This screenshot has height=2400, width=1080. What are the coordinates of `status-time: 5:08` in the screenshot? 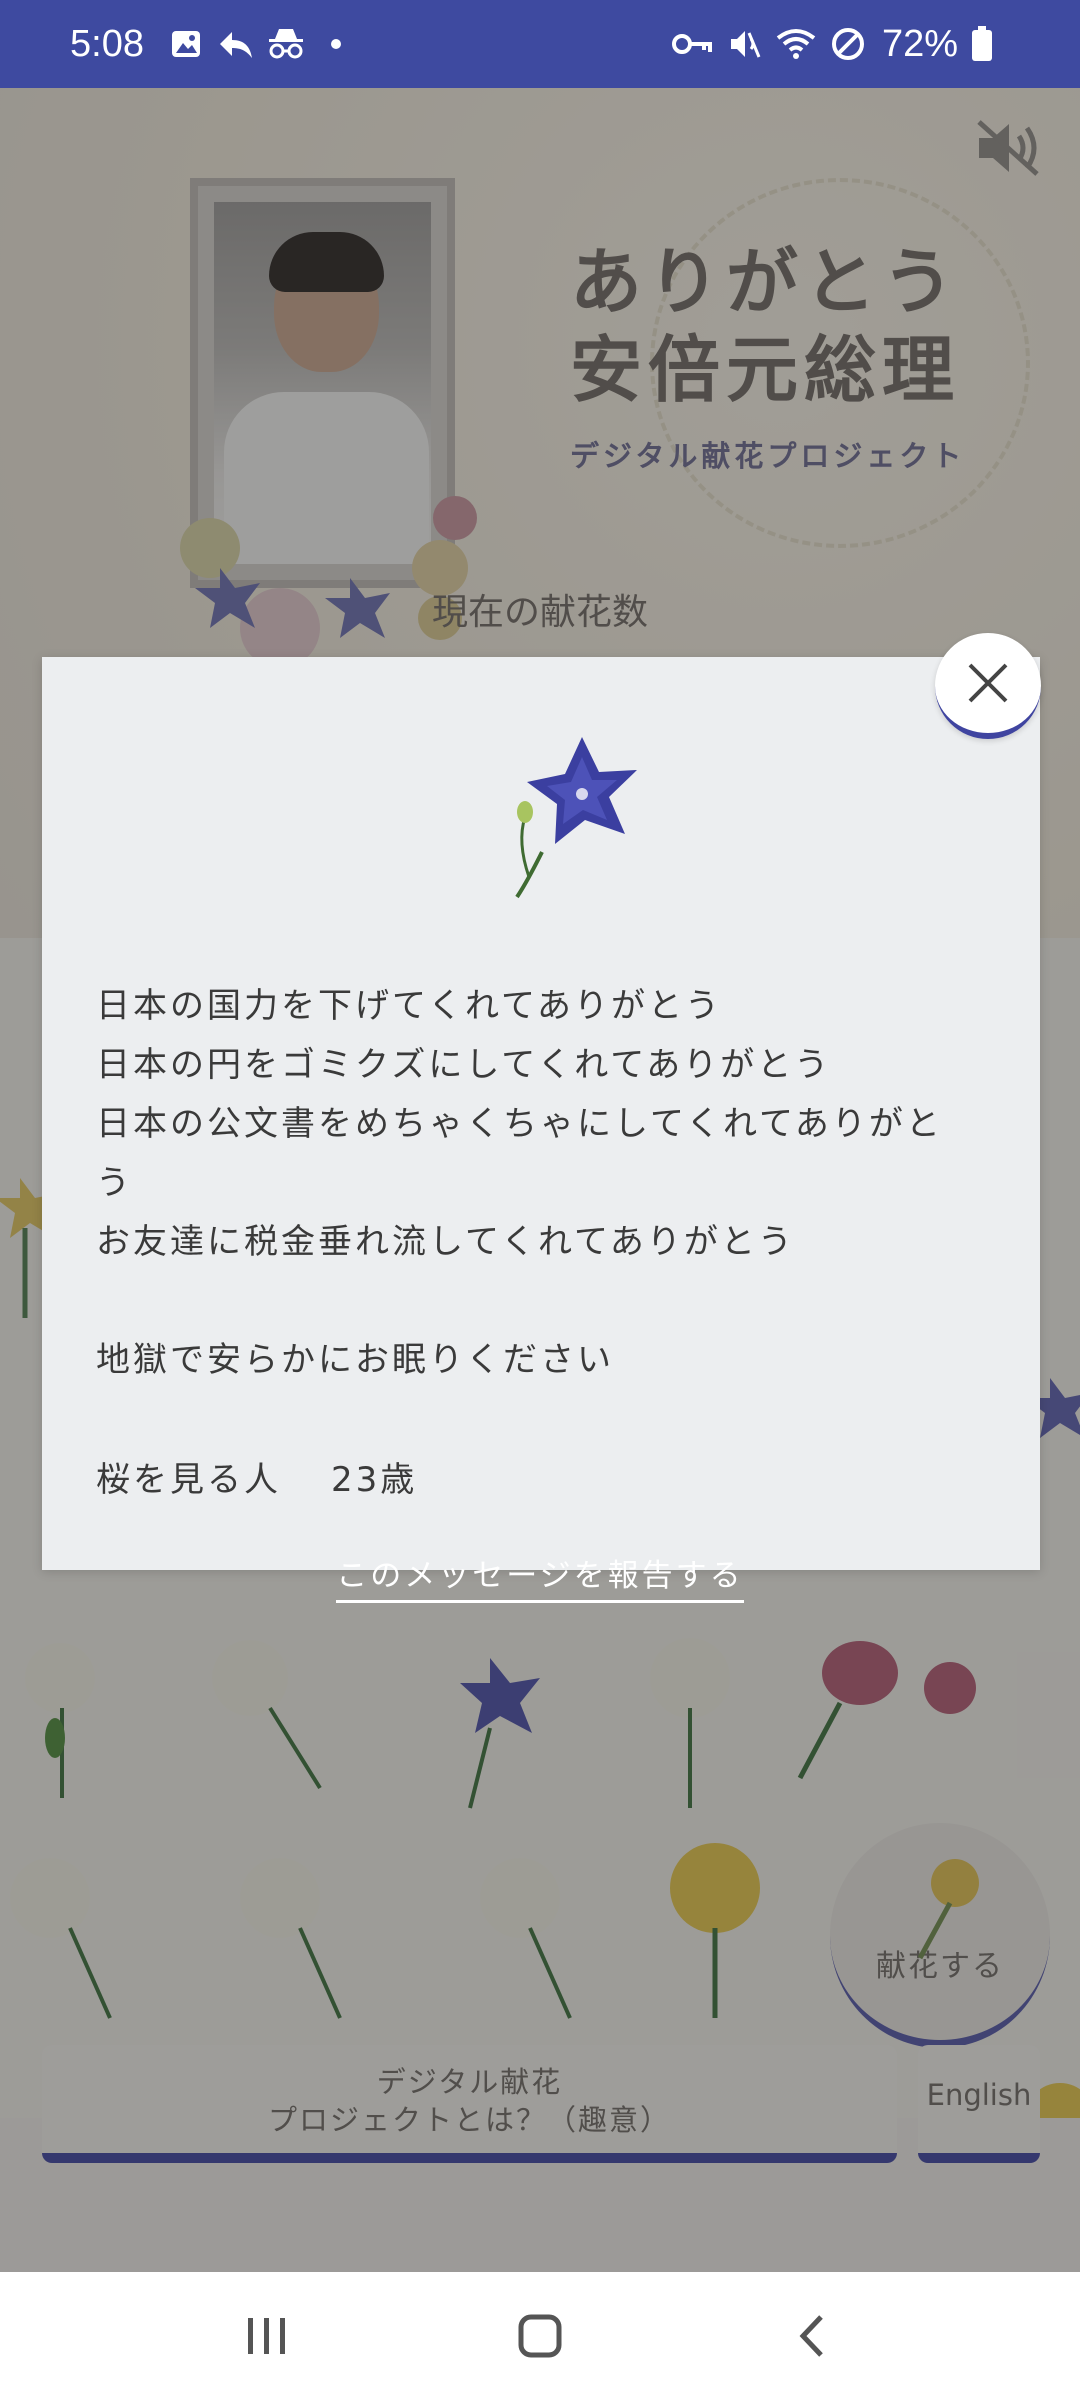 It's located at (107, 43).